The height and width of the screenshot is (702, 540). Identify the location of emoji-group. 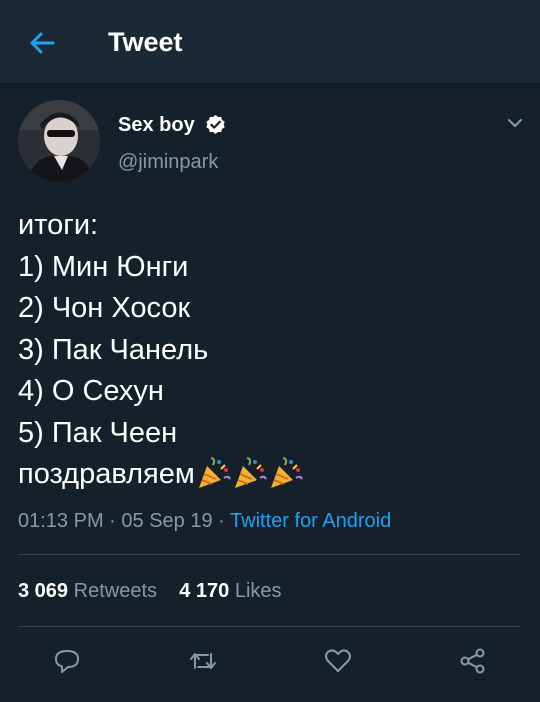
(251, 479).